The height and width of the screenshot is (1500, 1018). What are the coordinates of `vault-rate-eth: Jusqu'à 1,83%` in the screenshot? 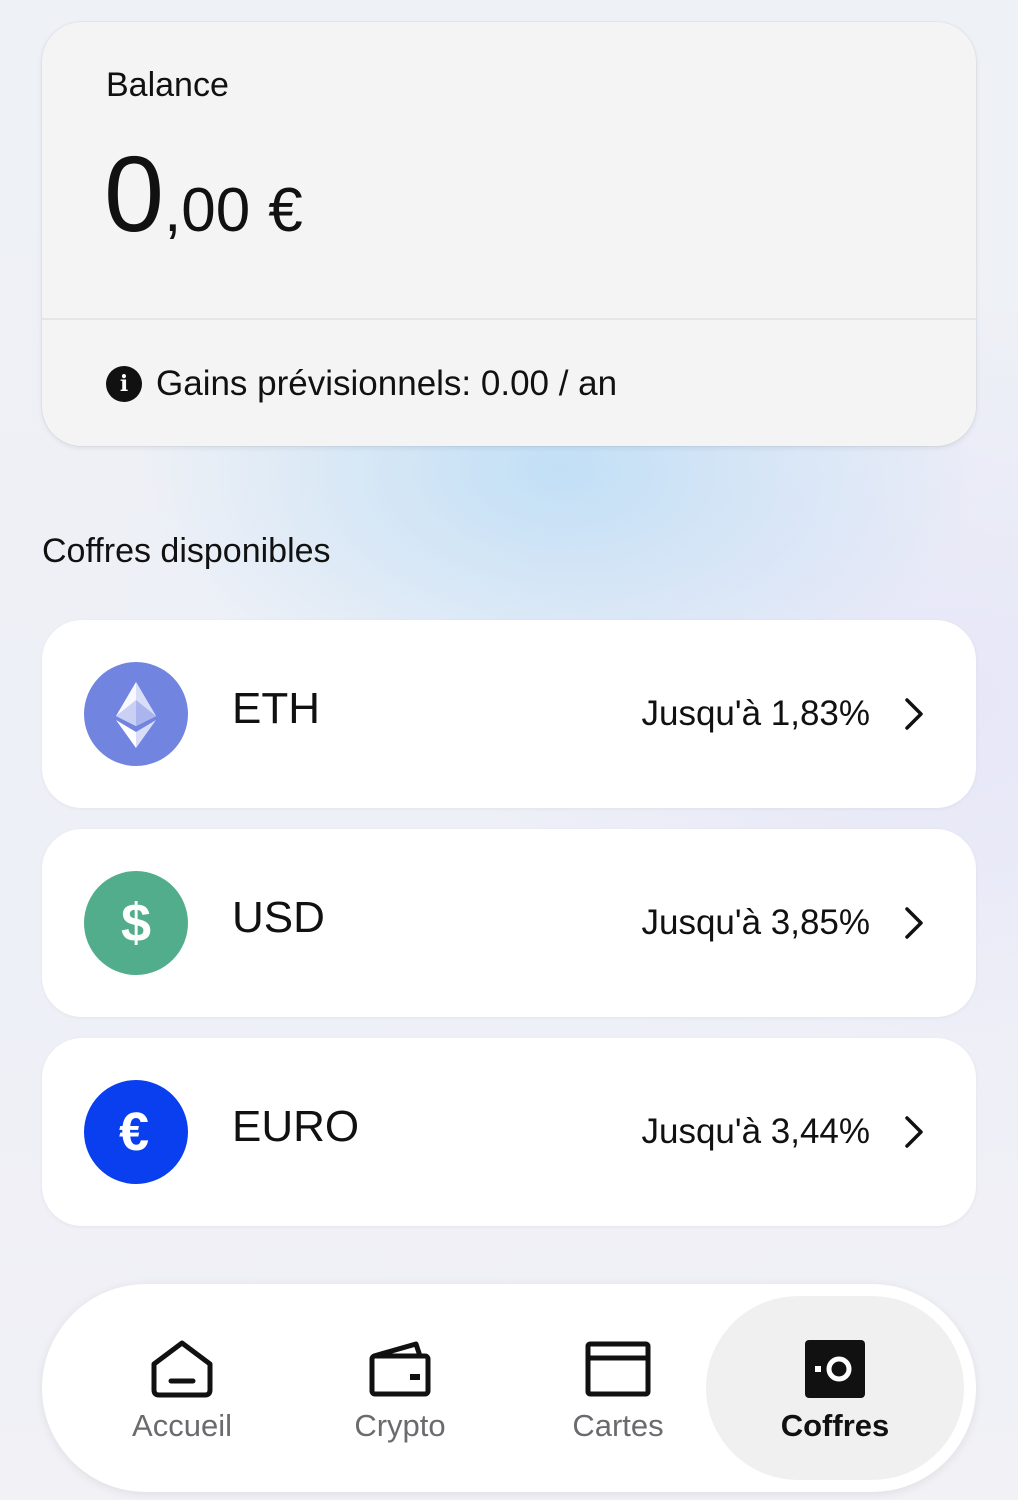 It's located at (755, 713).